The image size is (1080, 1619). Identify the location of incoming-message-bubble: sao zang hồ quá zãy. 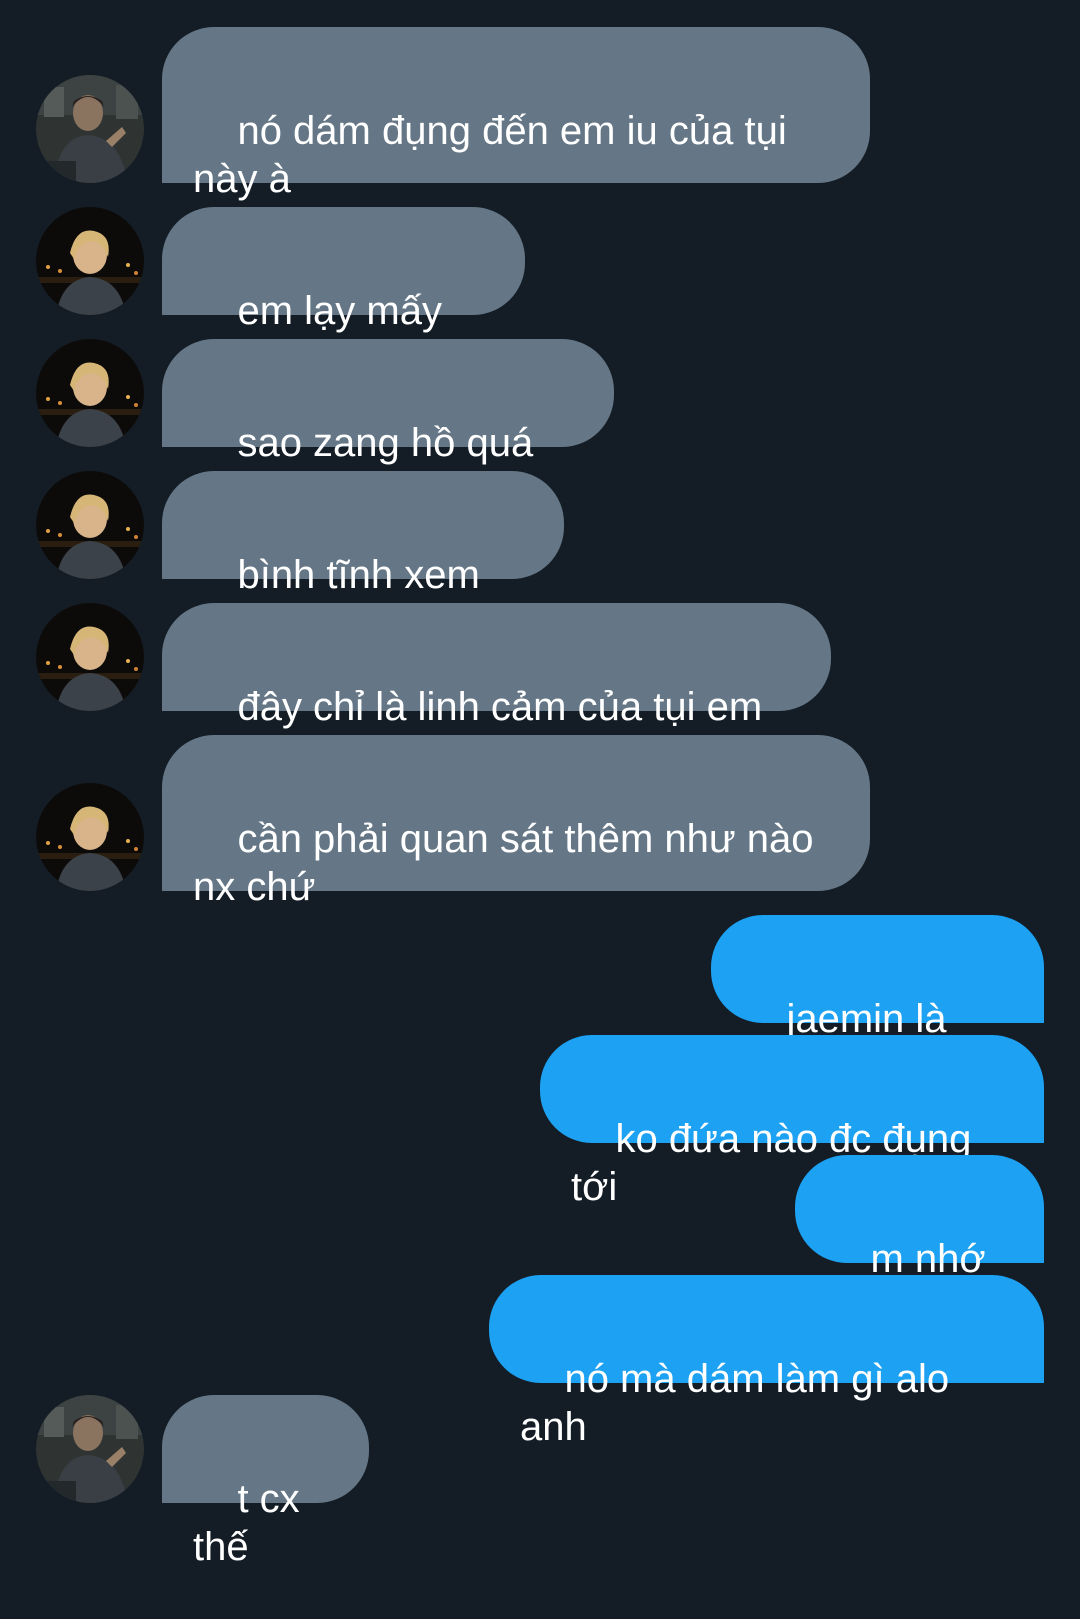
(388, 426).